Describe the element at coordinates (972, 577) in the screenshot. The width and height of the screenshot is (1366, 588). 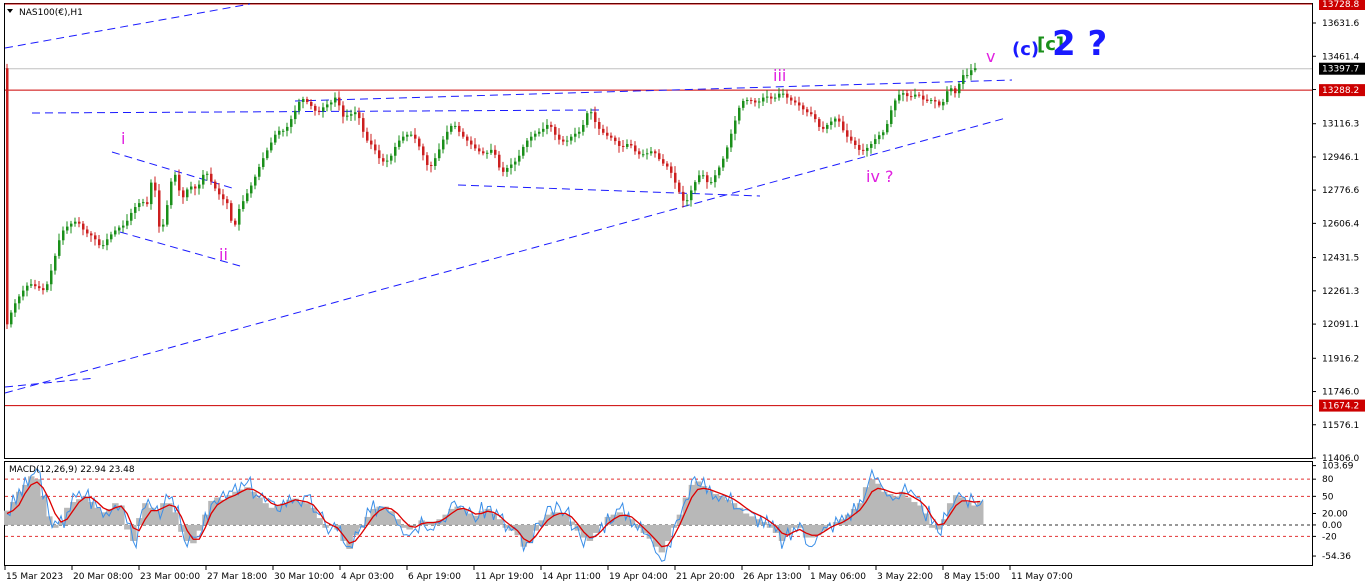
I see `time-tick-label: 8 May 15:00` at that location.